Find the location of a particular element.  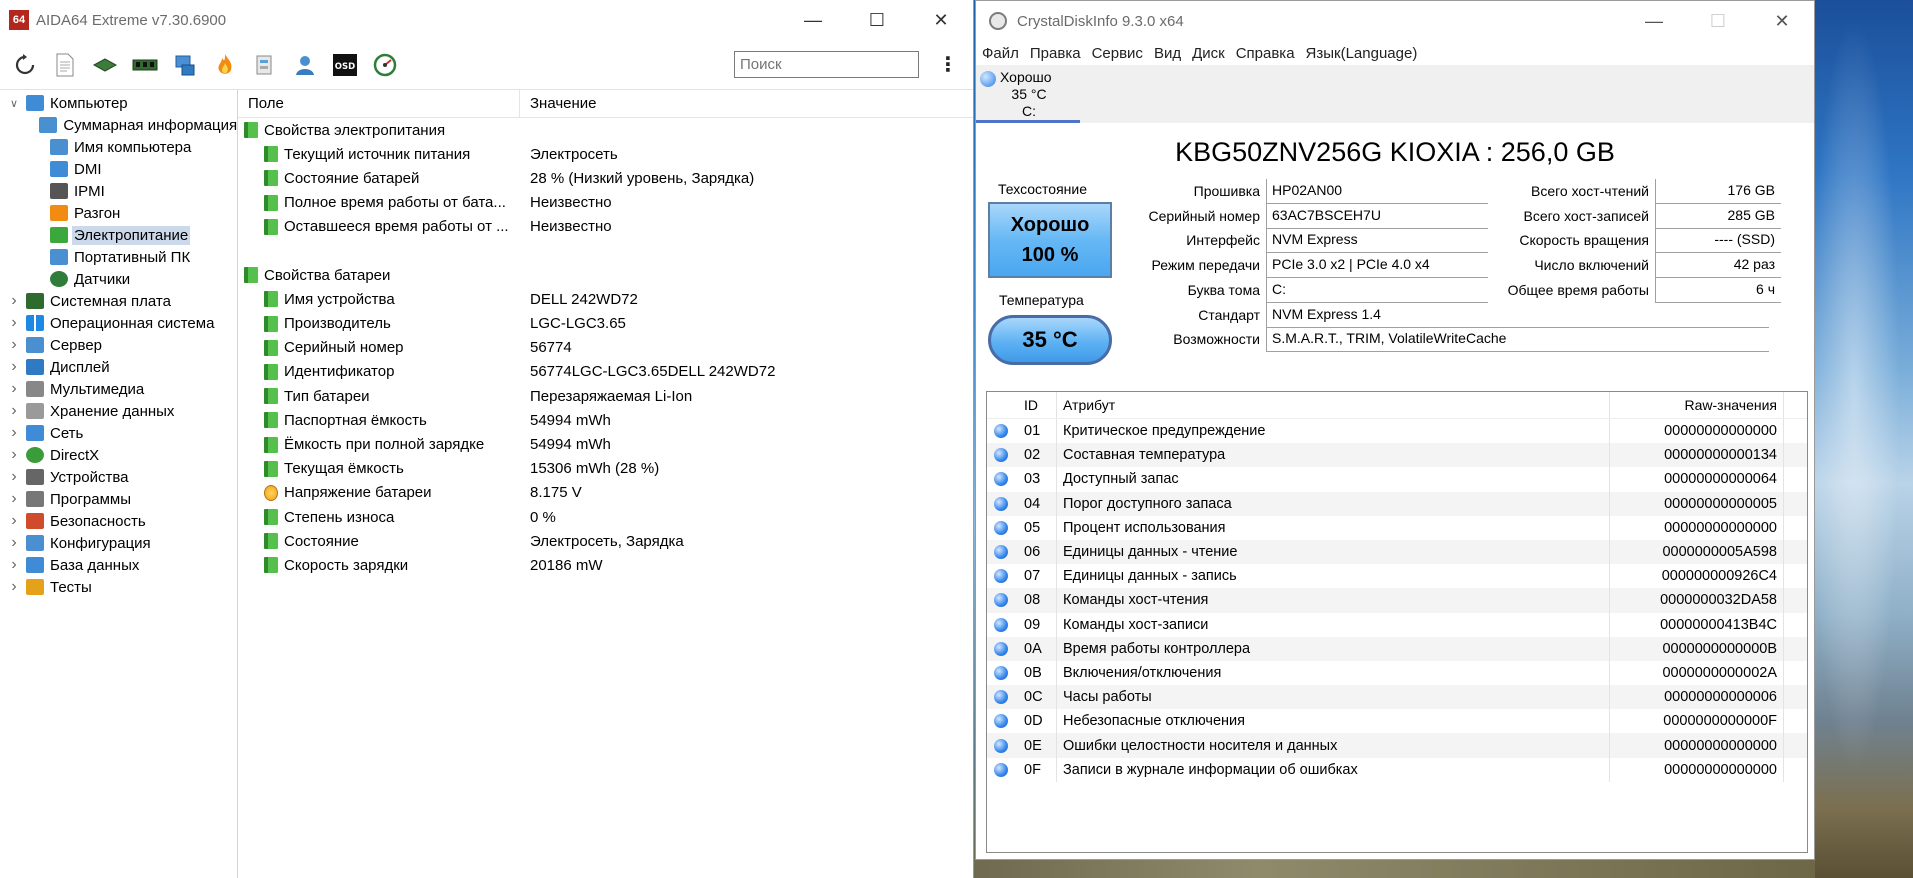

grid-row: Ёмкость при полной зарядке 54994 mWh is located at coordinates (605, 444).